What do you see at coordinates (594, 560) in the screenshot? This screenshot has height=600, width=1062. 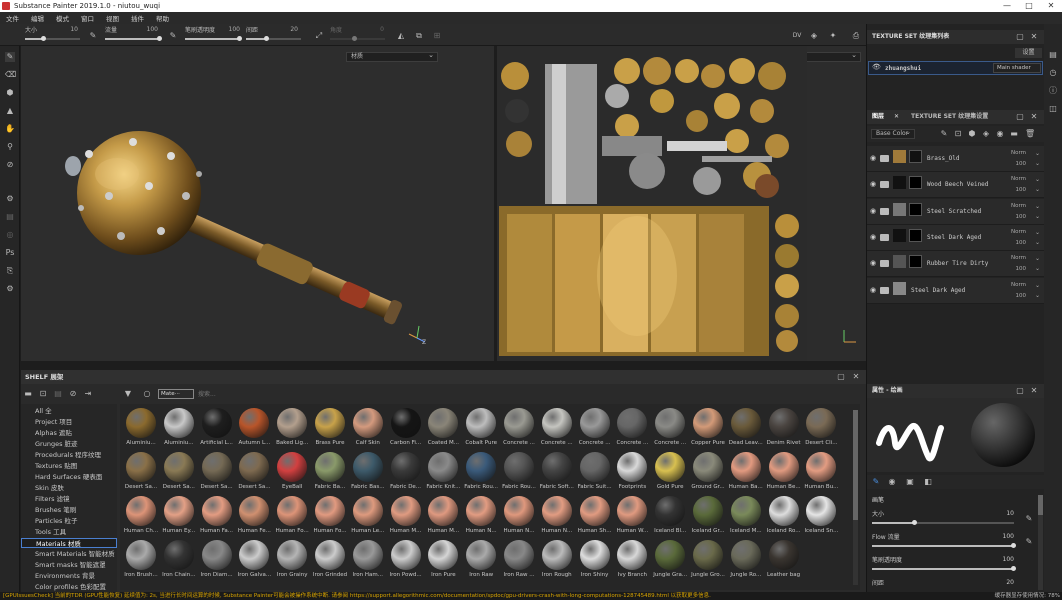 I see `material-thumbnail: Iron Shiny` at bounding box center [594, 560].